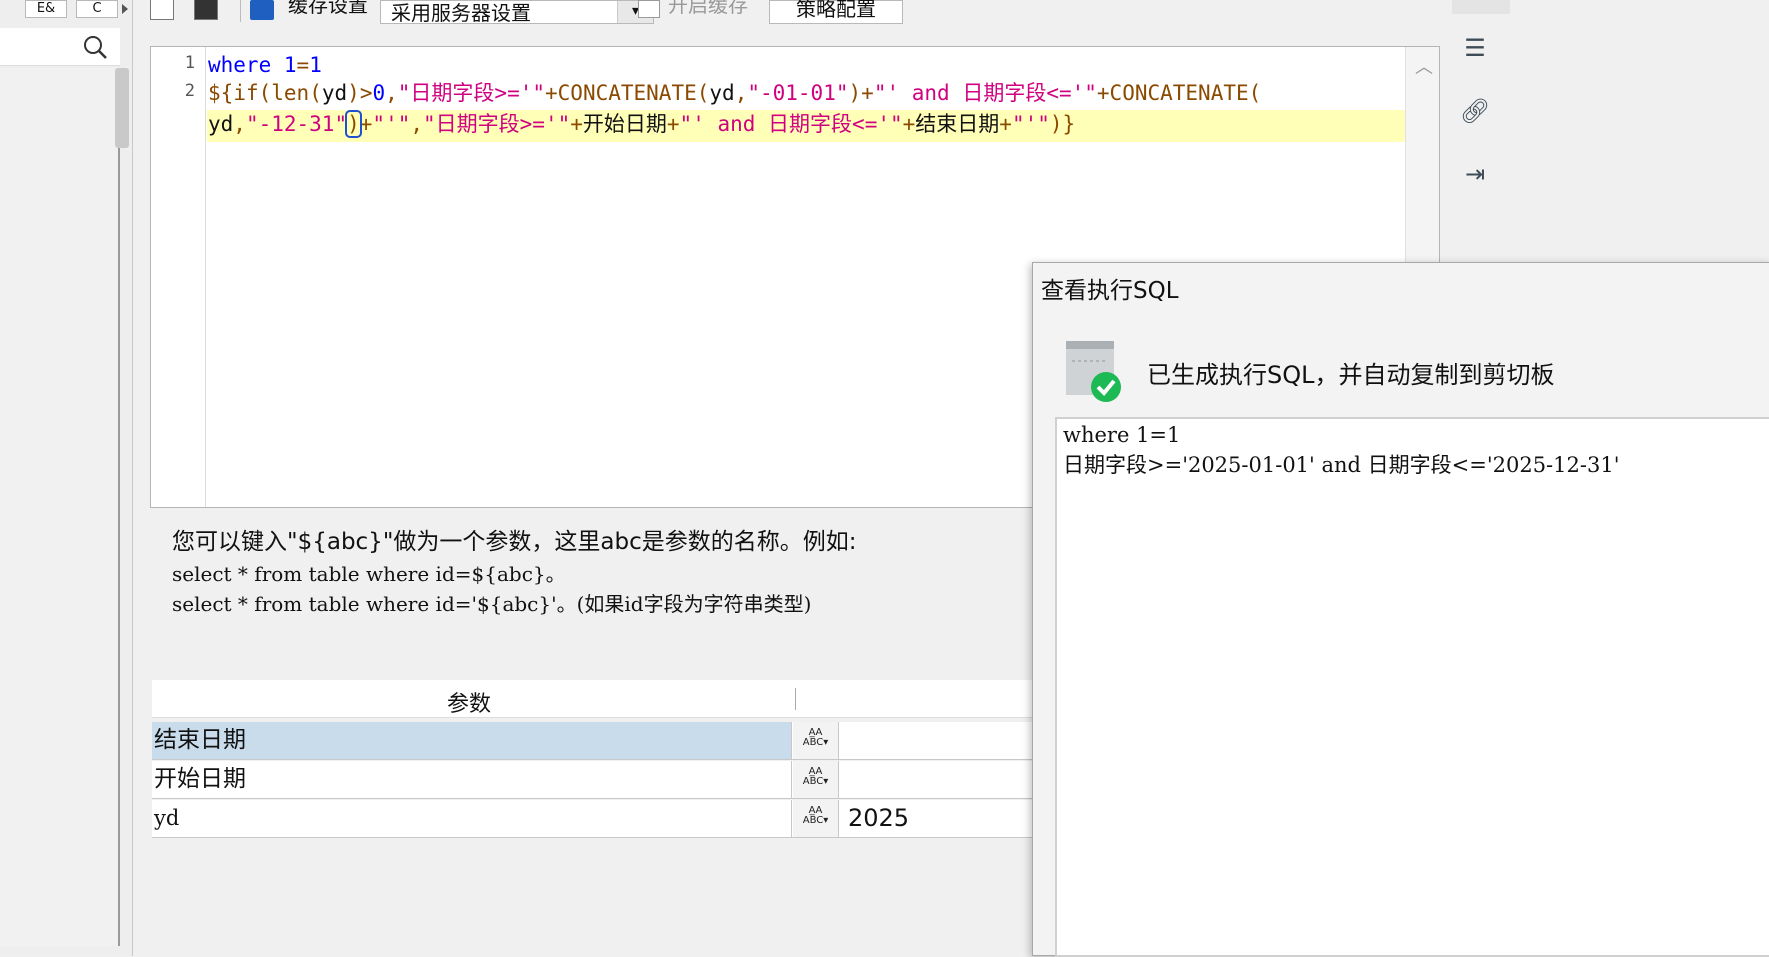 The width and height of the screenshot is (1769, 957). Describe the element at coordinates (1475, 112) in the screenshot. I see `link-icon: 🔗︎` at that location.